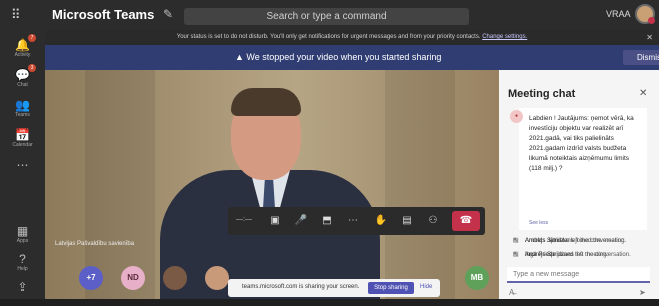  What do you see at coordinates (570, 241) in the screenshot?
I see `chat-event: ▤ Andrejs Spridzans joined the meeting.` at bounding box center [570, 241].